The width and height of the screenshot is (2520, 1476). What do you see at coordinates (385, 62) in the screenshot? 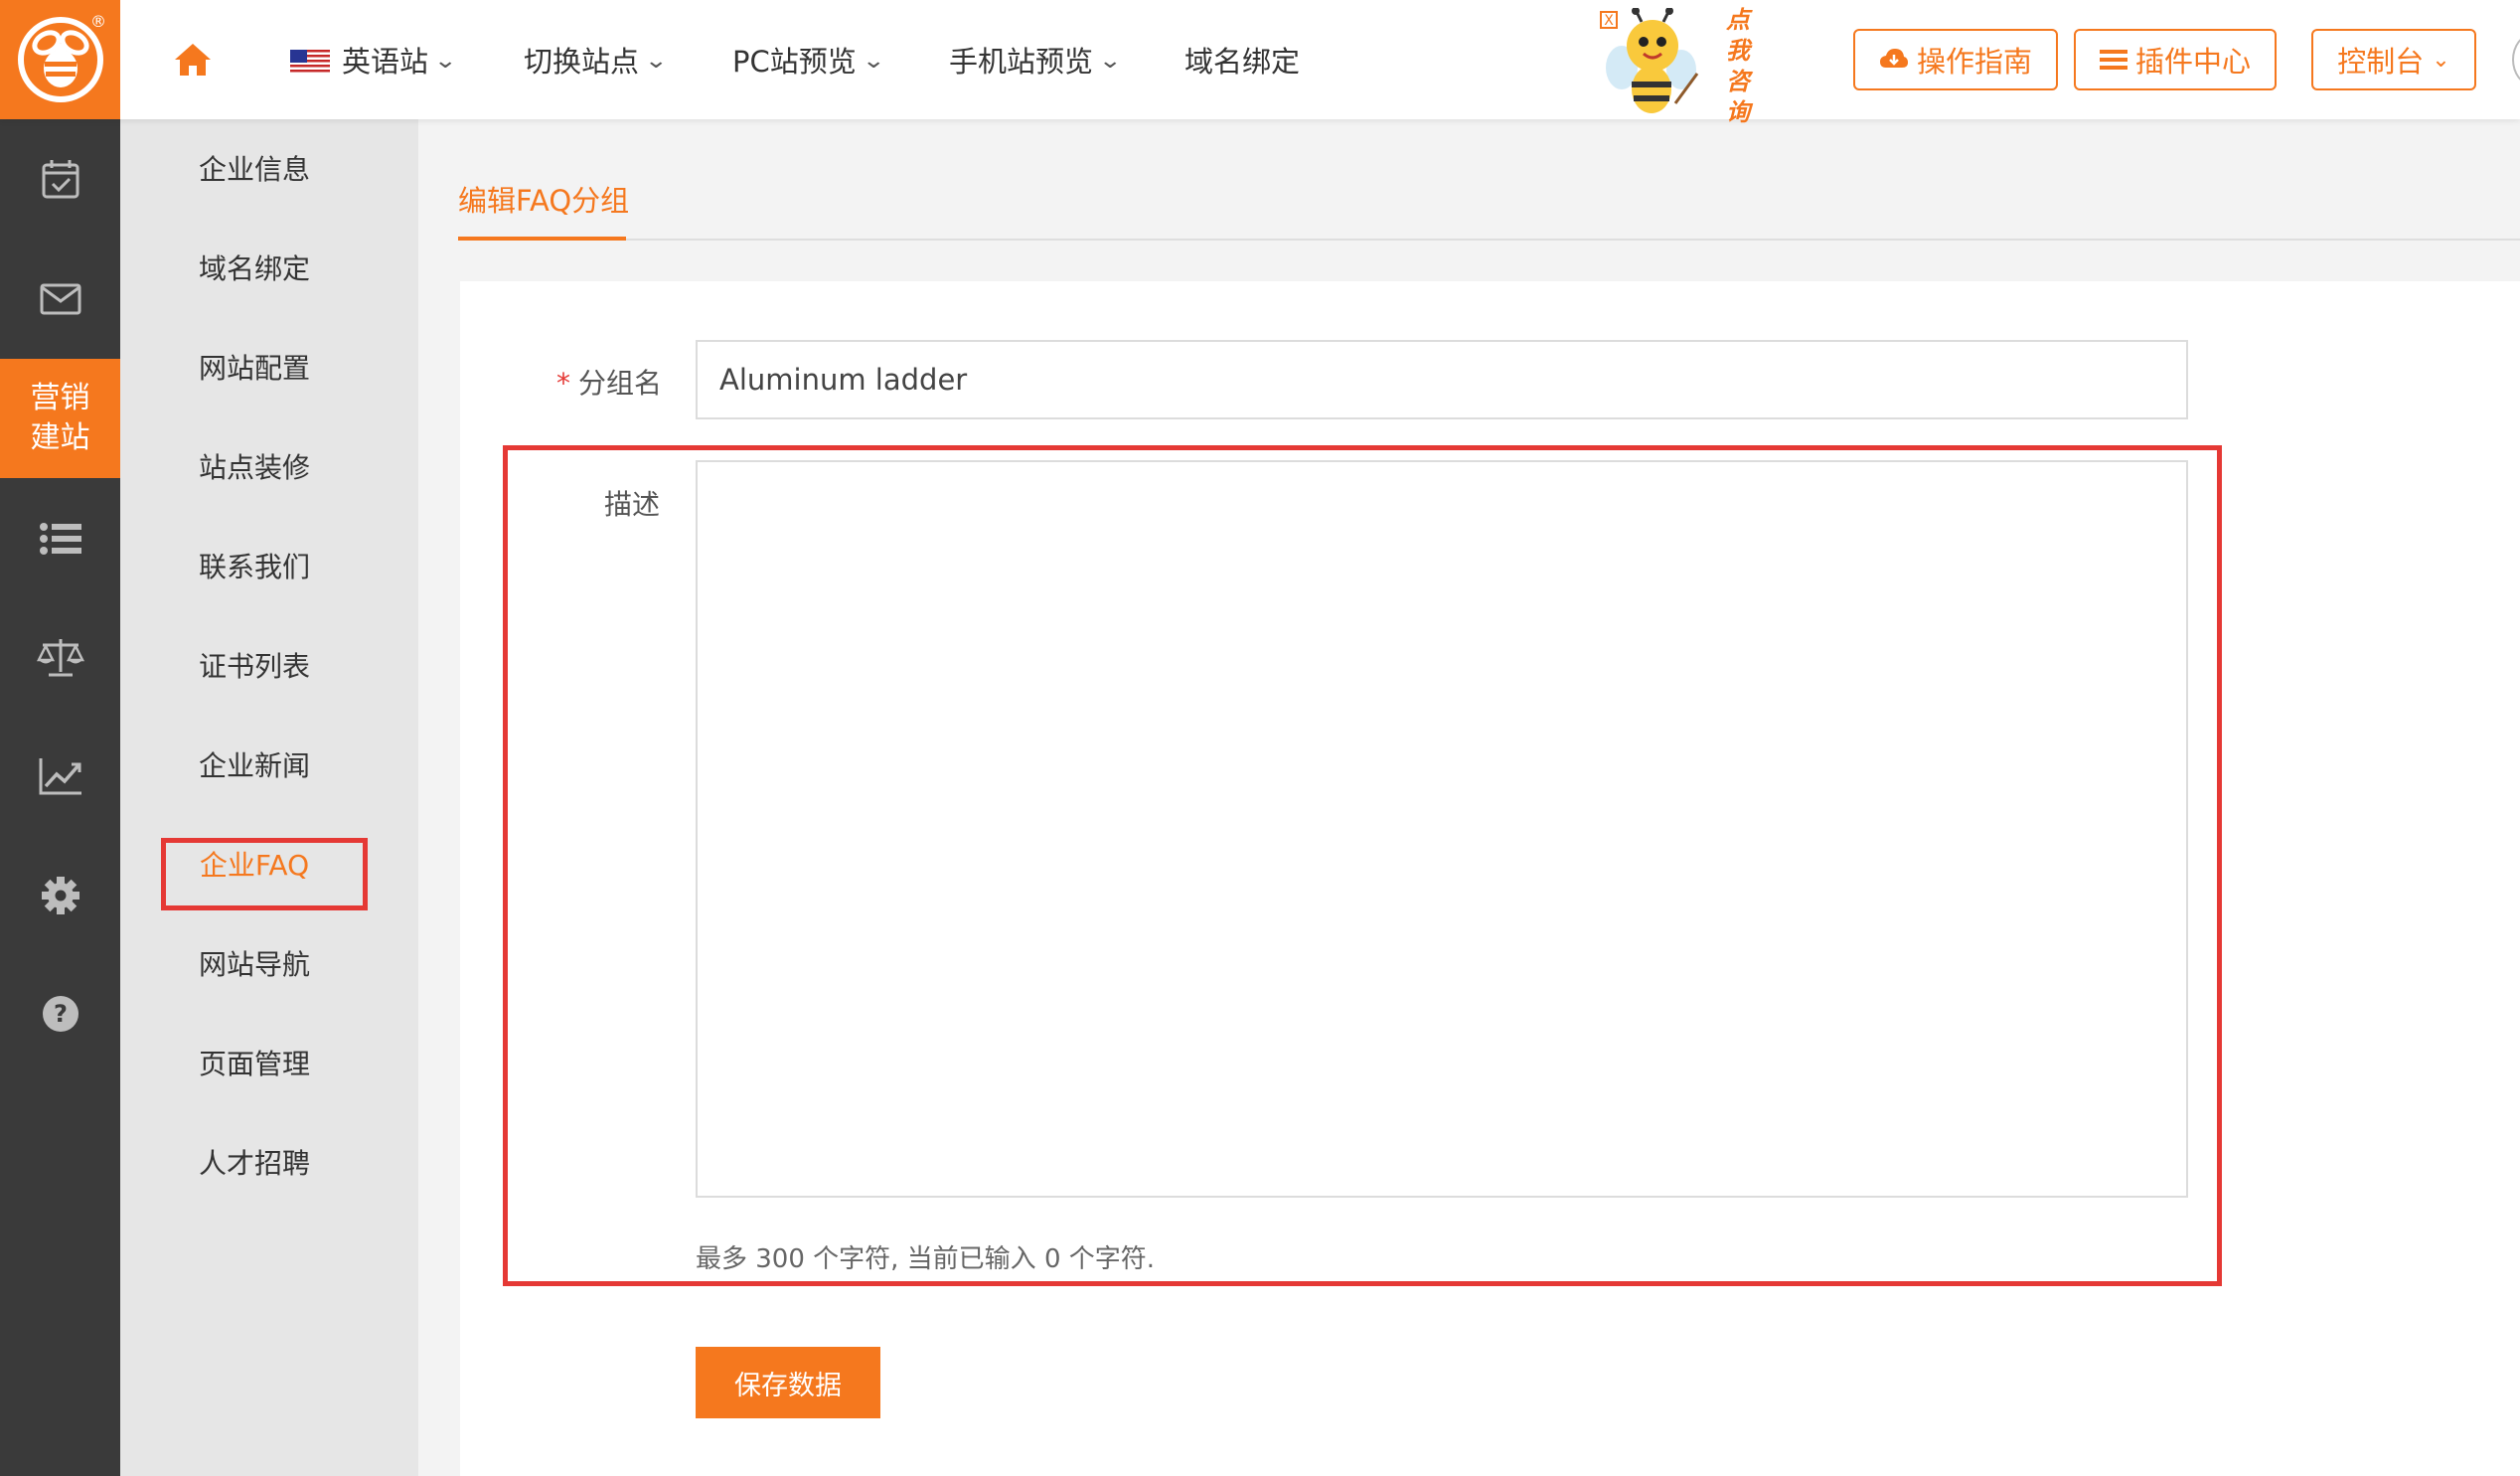
I see `nav-label: 英语站` at bounding box center [385, 62].